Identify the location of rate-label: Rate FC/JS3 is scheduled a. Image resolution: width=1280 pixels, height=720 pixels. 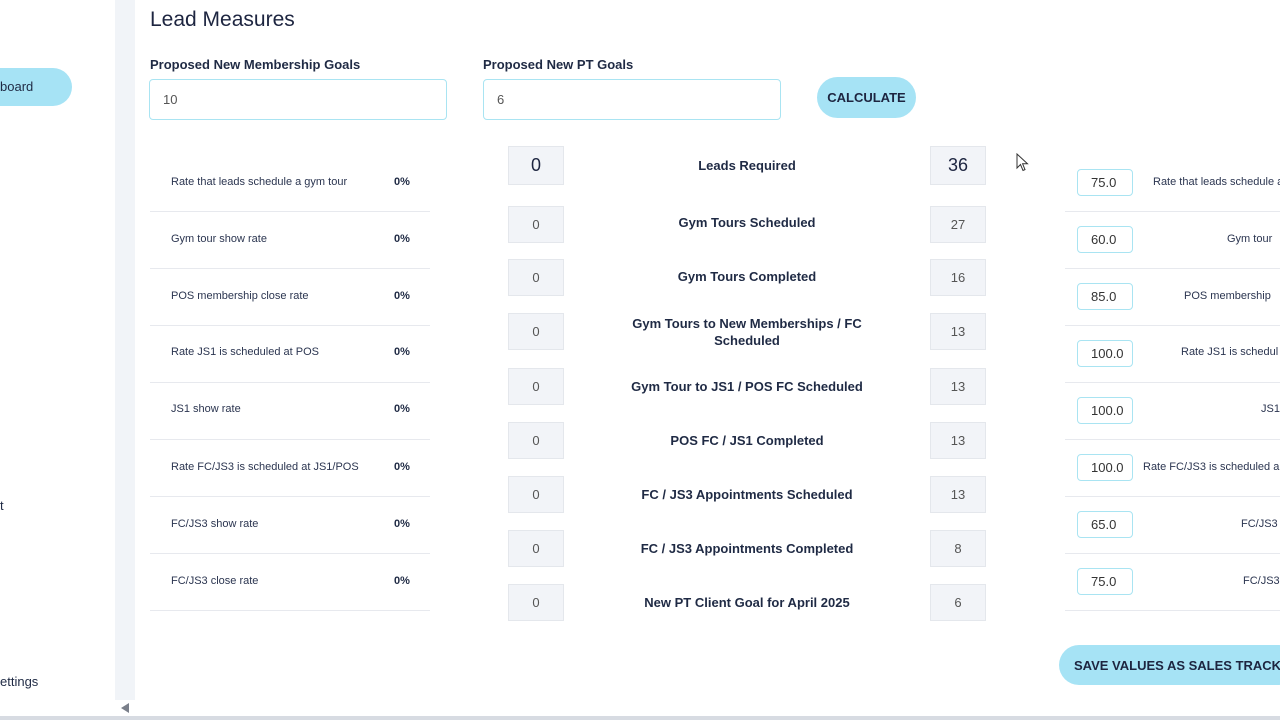
(1211, 467).